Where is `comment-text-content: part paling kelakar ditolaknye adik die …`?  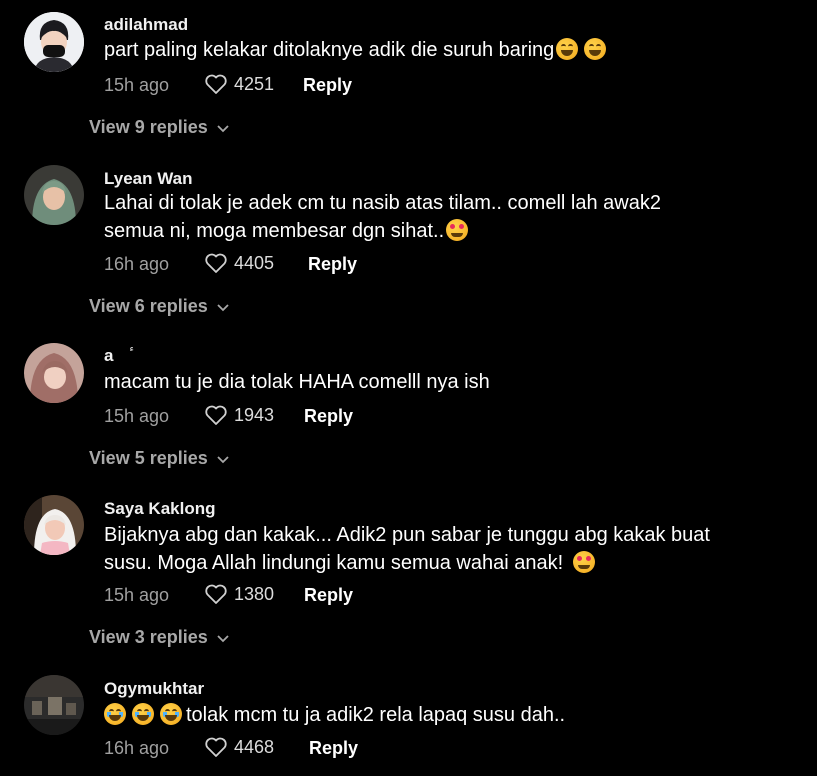
comment-text-content: part paling kelakar ditolaknye adik die … is located at coordinates (329, 50).